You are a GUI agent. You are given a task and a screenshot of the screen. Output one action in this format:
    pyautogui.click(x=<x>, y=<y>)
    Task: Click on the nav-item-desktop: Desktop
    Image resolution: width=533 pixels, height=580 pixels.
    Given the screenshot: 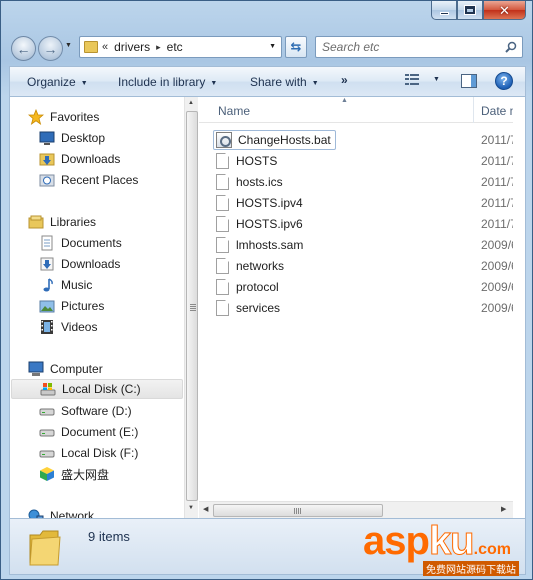 What is the action you would take?
    pyautogui.click(x=72, y=138)
    